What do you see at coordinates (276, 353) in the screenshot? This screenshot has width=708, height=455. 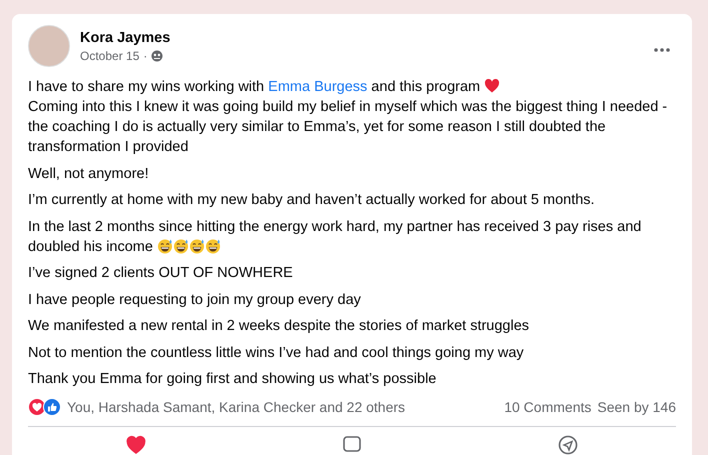 I see `post-paragraph: Not to mention the countless little wins I’ve had and cool things going my way` at bounding box center [276, 353].